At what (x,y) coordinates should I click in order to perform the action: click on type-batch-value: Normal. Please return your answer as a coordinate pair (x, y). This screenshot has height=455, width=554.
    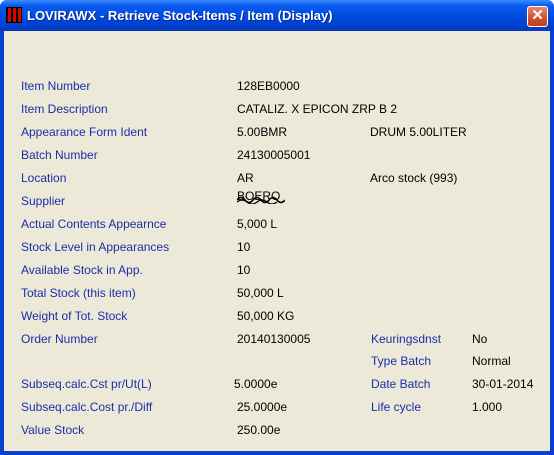
    Looking at the image, I should click on (491, 361).